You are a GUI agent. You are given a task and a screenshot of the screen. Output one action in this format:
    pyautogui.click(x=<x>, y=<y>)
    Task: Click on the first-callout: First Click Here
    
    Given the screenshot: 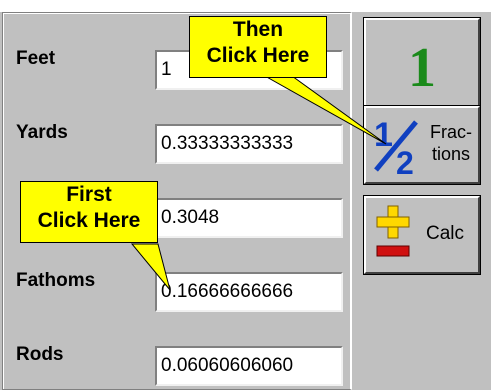 What is the action you would take?
    pyautogui.click(x=89, y=212)
    